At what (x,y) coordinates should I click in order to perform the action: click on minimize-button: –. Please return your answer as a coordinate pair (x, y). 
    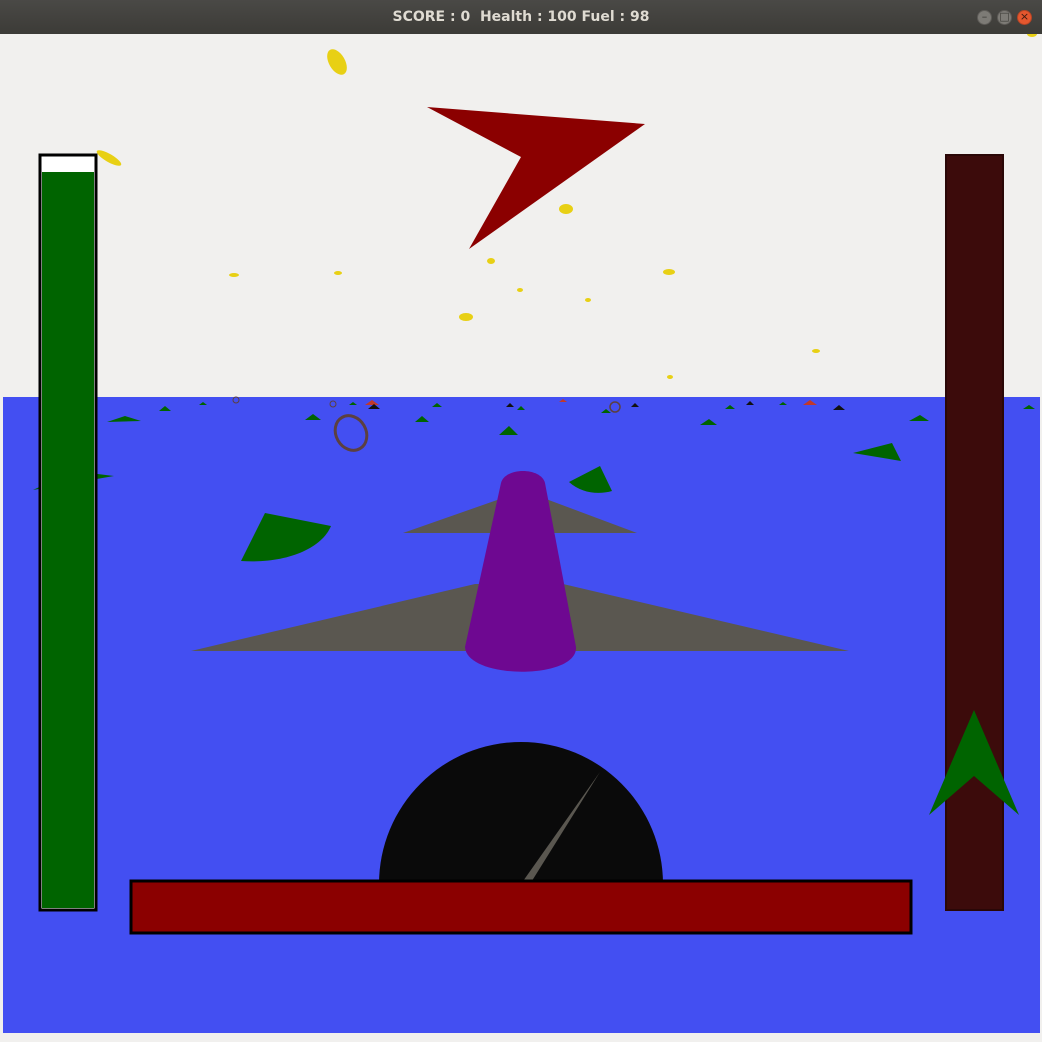
    Looking at the image, I should click on (984, 17).